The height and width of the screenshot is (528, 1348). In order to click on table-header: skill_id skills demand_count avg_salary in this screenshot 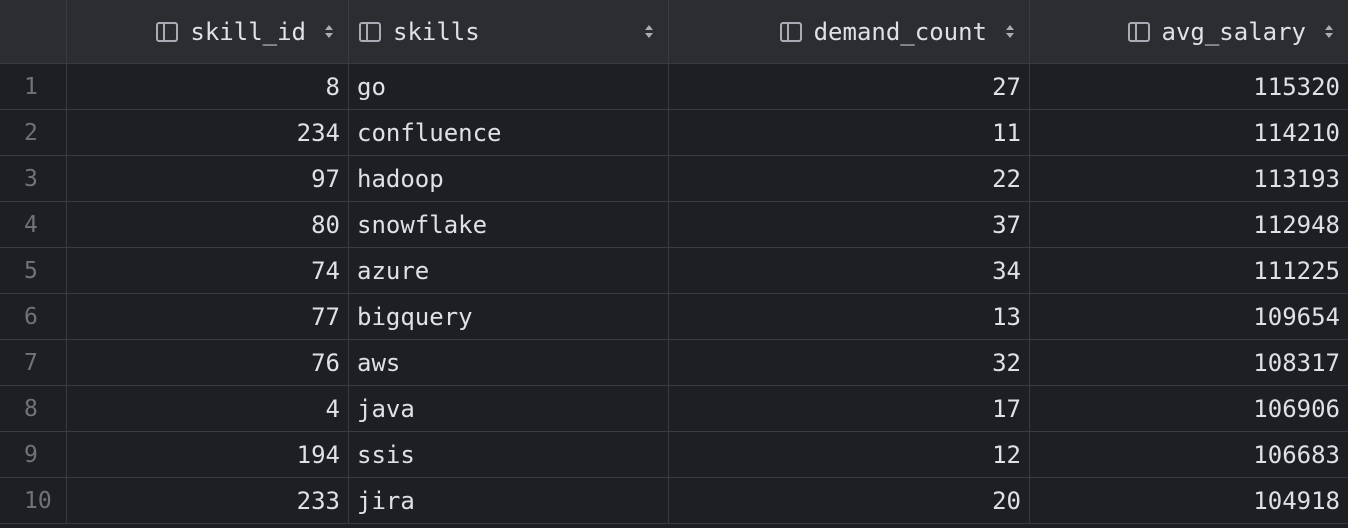, I will do `click(674, 32)`.